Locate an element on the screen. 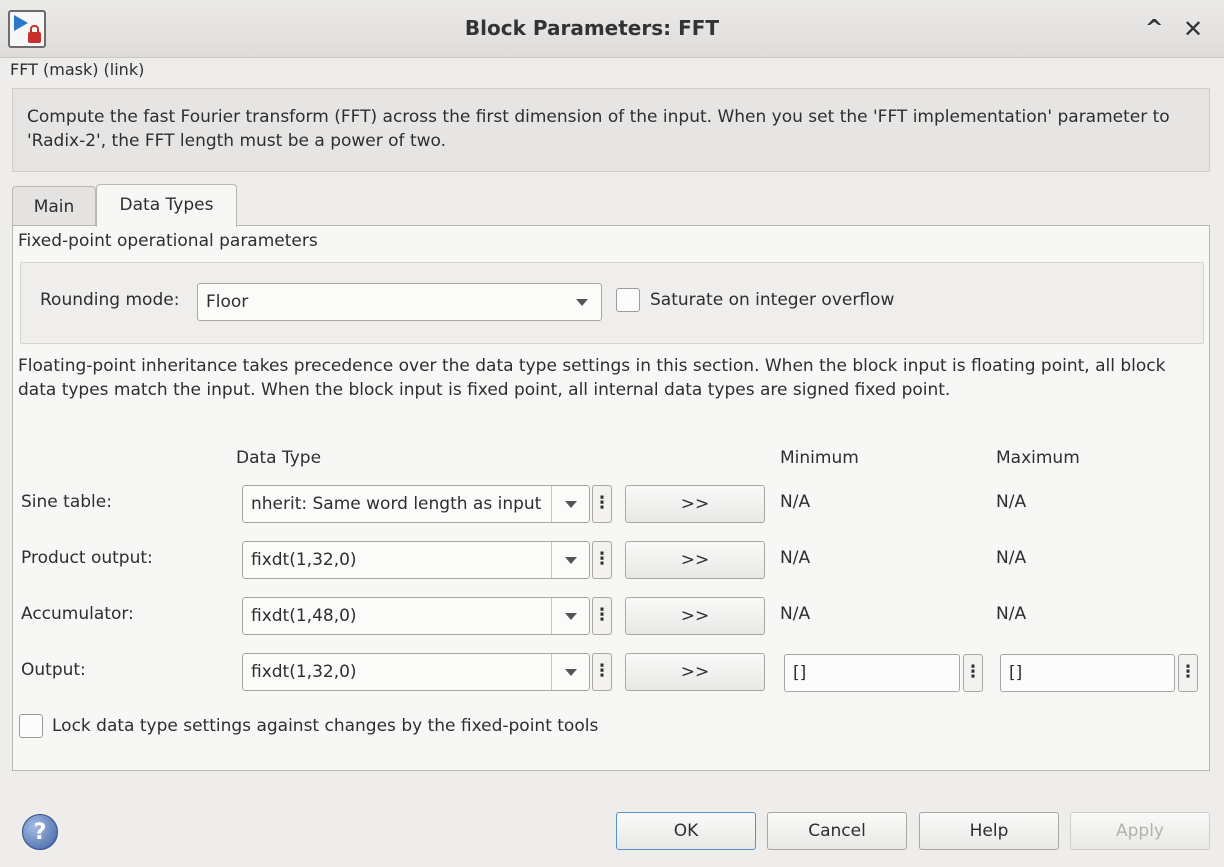 This screenshot has width=1224, height=867. sine-table-label: Sine table: is located at coordinates (66, 502).